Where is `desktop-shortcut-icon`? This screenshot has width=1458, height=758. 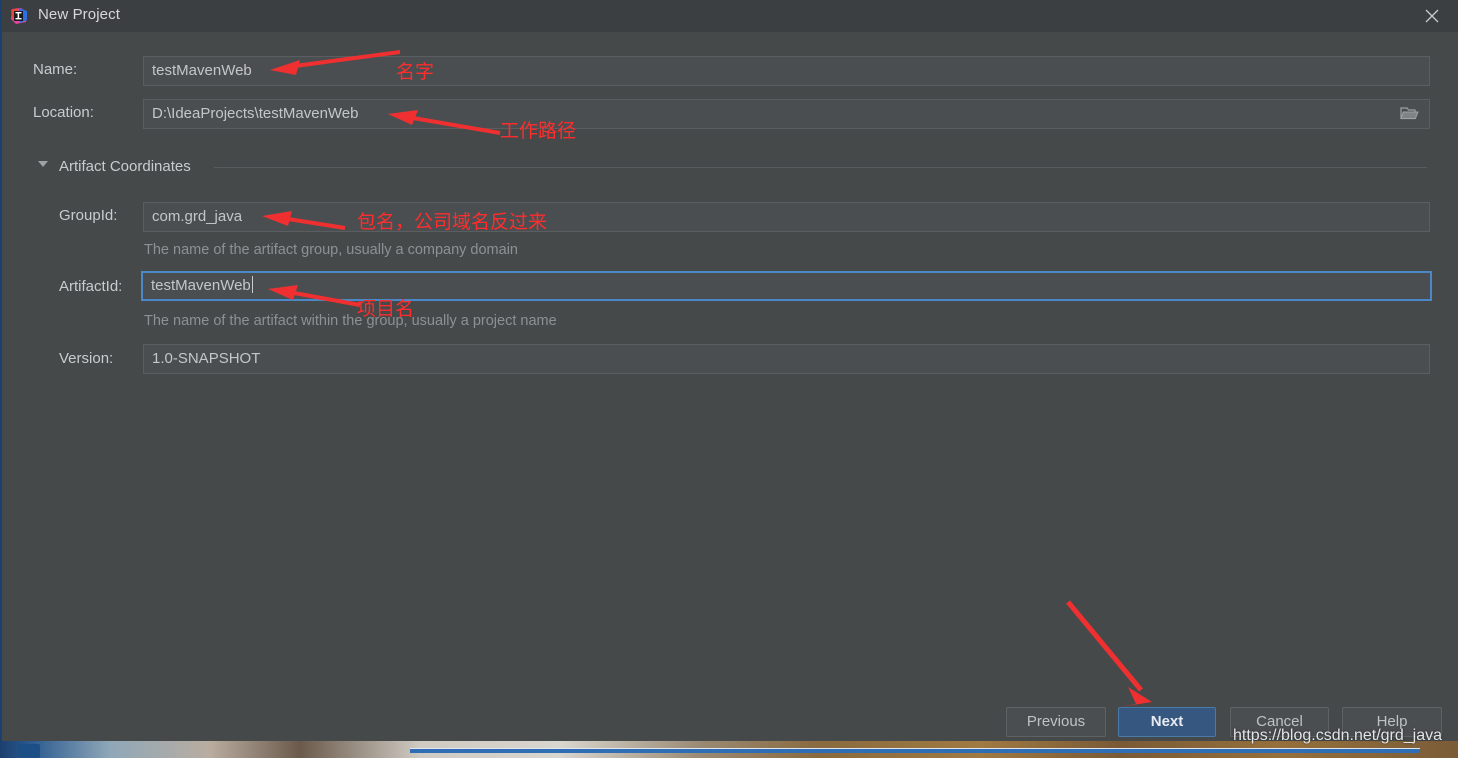
desktop-shortcut-icon is located at coordinates (29, 751).